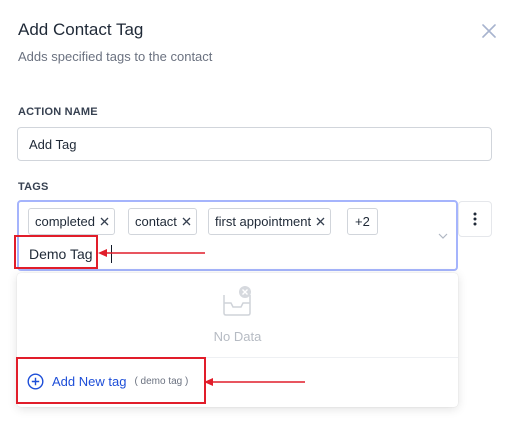 The width and height of the screenshot is (514, 434). Describe the element at coordinates (161, 381) in the screenshot. I see `add-new-tag-hint: ( demo tag )` at that location.